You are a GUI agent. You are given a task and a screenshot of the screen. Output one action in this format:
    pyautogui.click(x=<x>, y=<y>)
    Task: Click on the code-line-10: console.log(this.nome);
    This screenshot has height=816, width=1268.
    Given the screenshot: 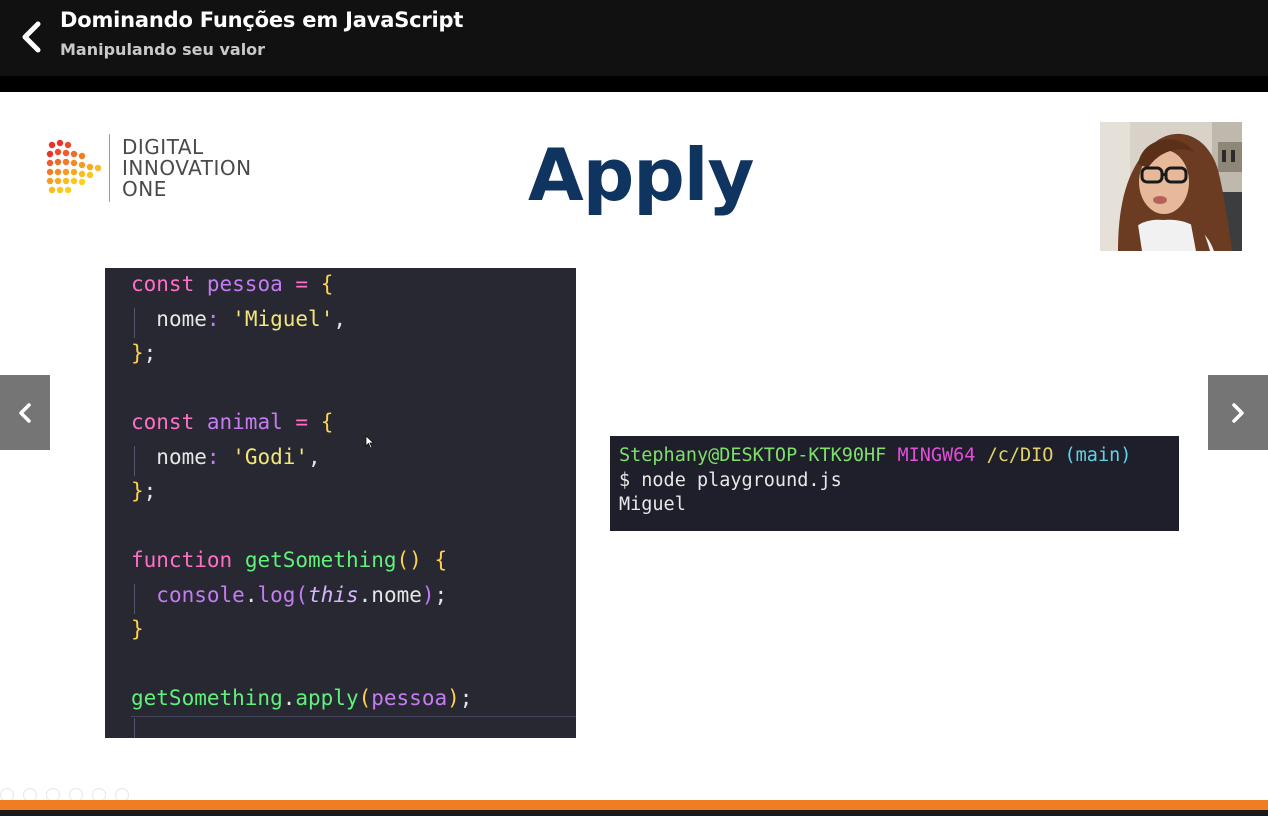 What is the action you would take?
    pyautogui.click(x=289, y=595)
    